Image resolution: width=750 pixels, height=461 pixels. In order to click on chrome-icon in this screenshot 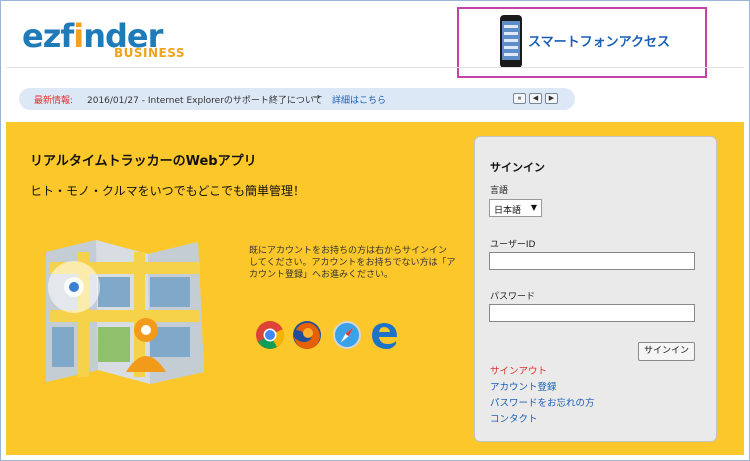, I will do `click(270, 335)`.